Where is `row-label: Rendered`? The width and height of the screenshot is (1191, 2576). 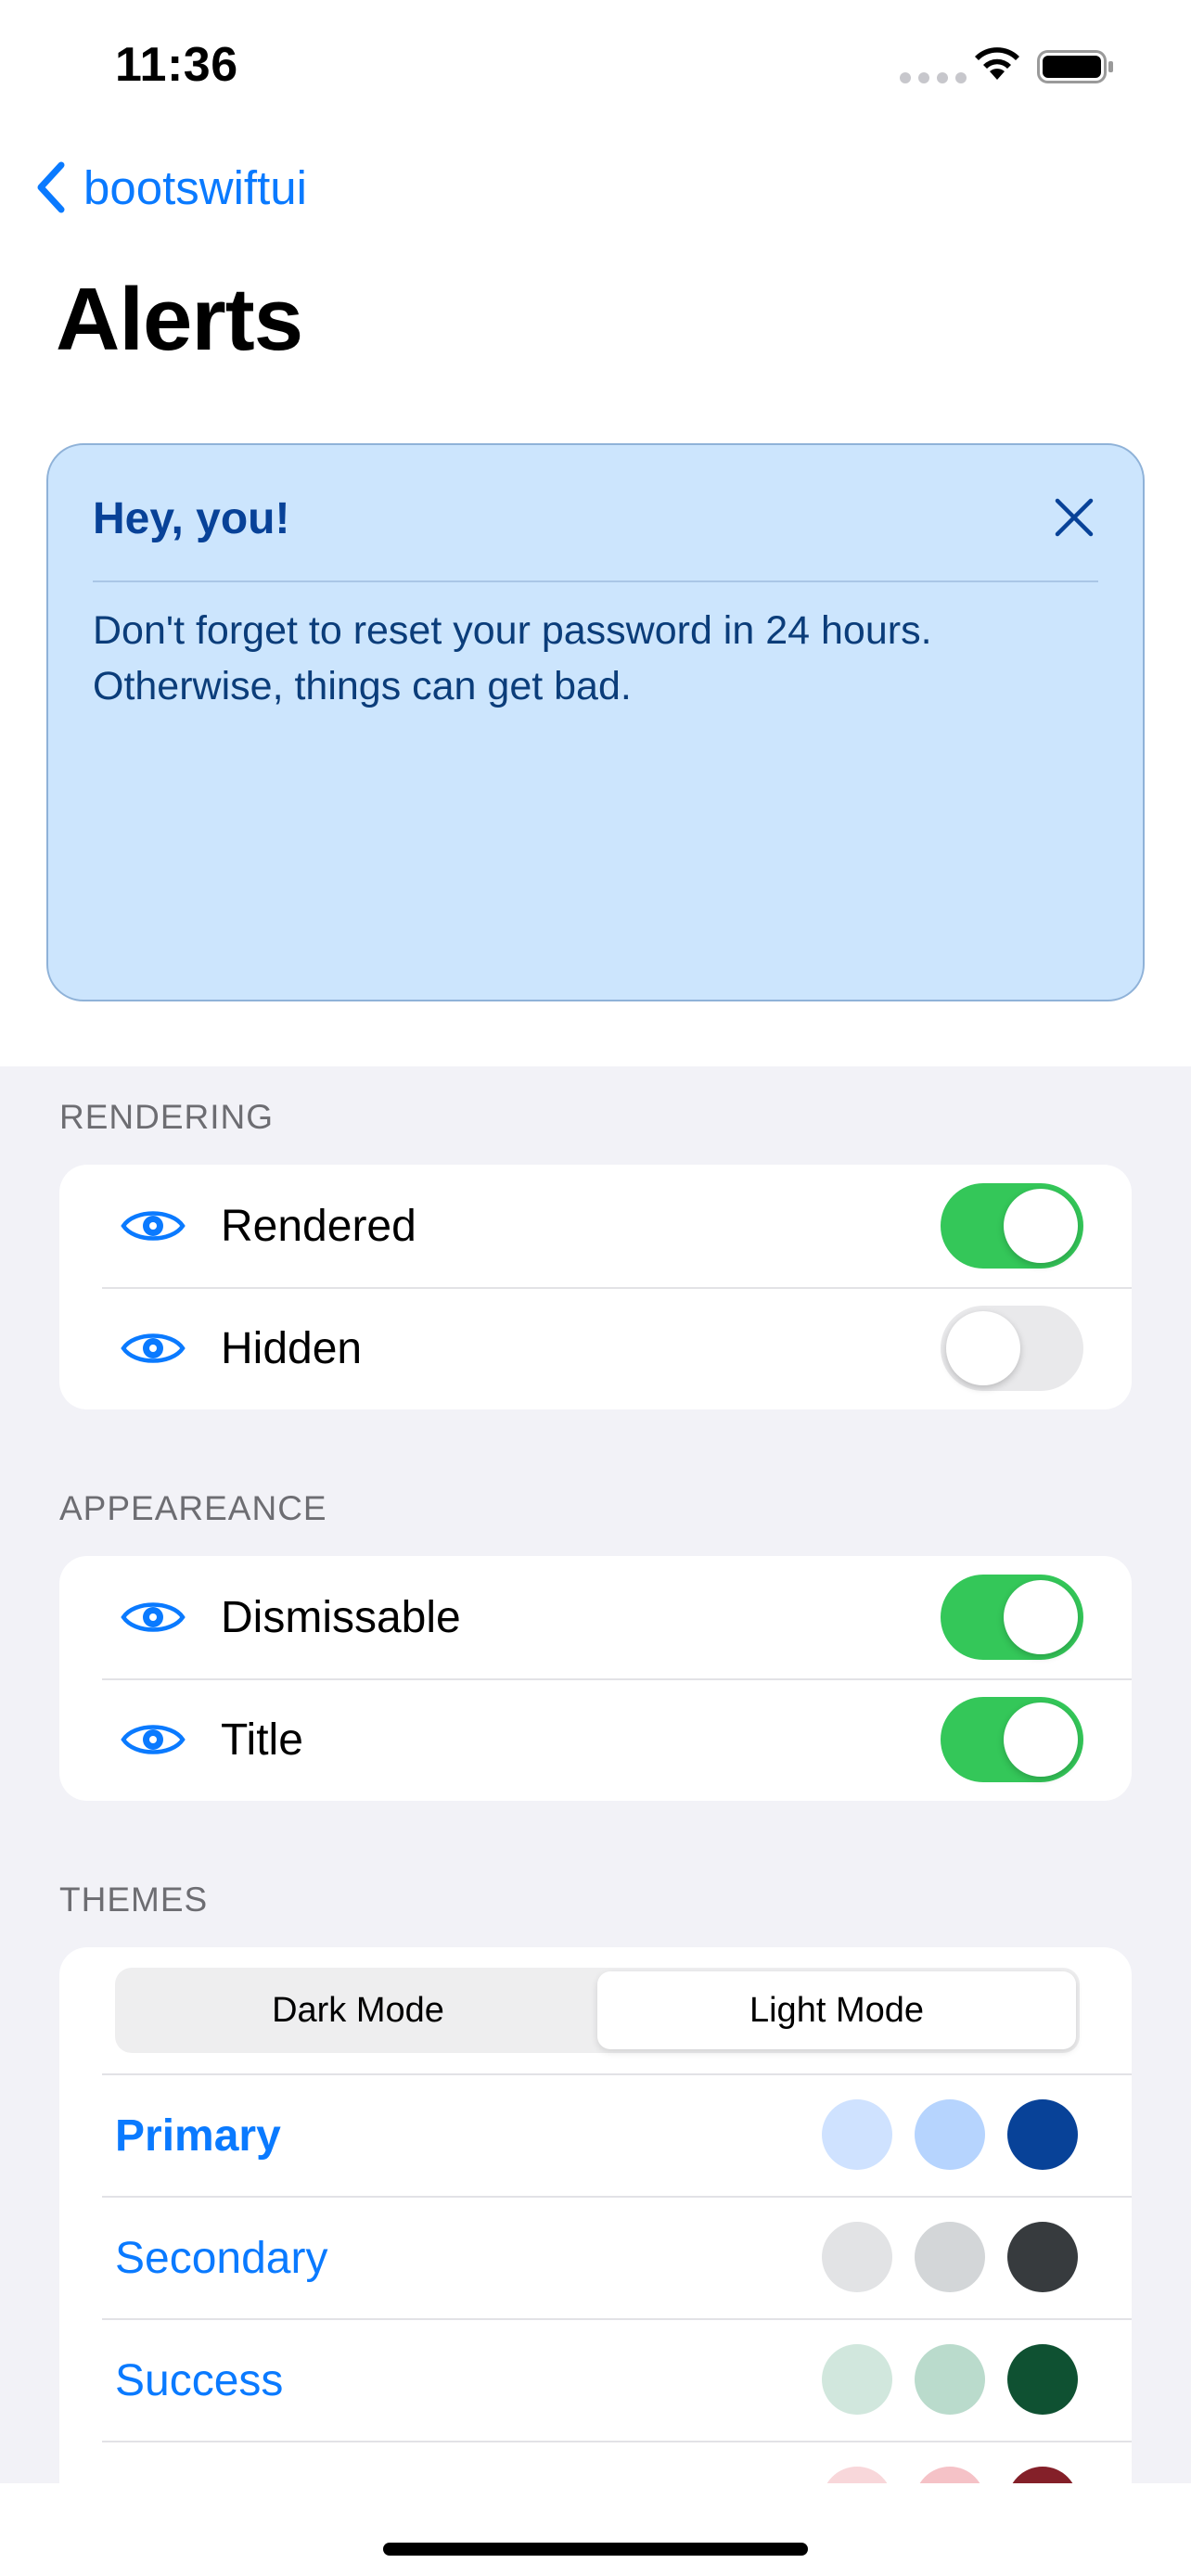
row-label: Rendered is located at coordinates (318, 1226).